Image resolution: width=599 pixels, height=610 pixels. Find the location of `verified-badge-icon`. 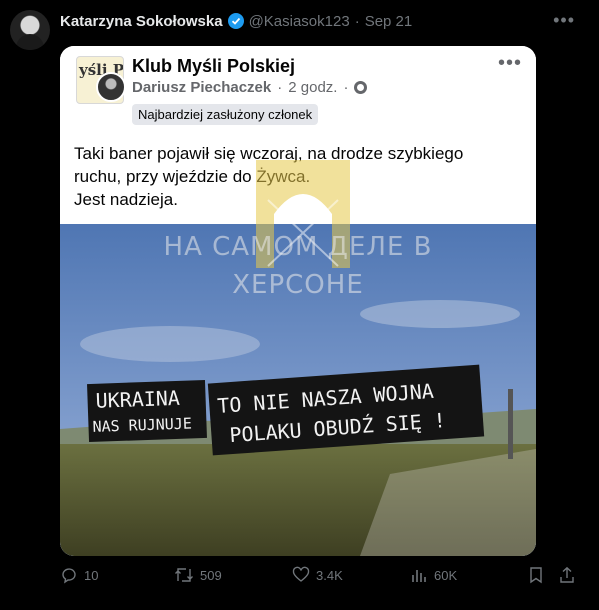

verified-badge-icon is located at coordinates (235, 21).